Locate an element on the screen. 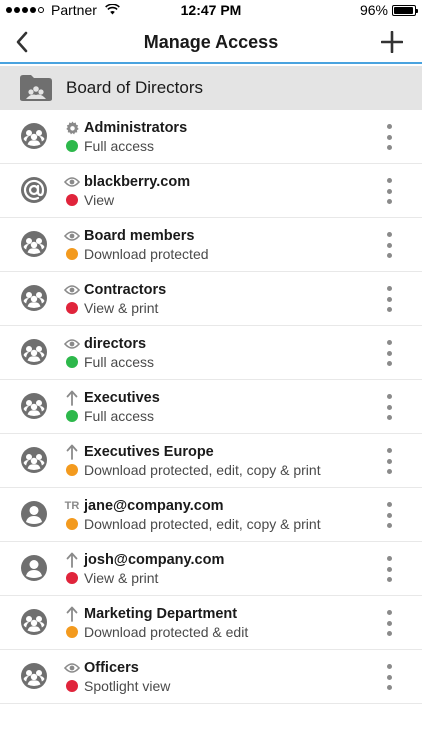  domain-avatar-icon is located at coordinates (34, 190).